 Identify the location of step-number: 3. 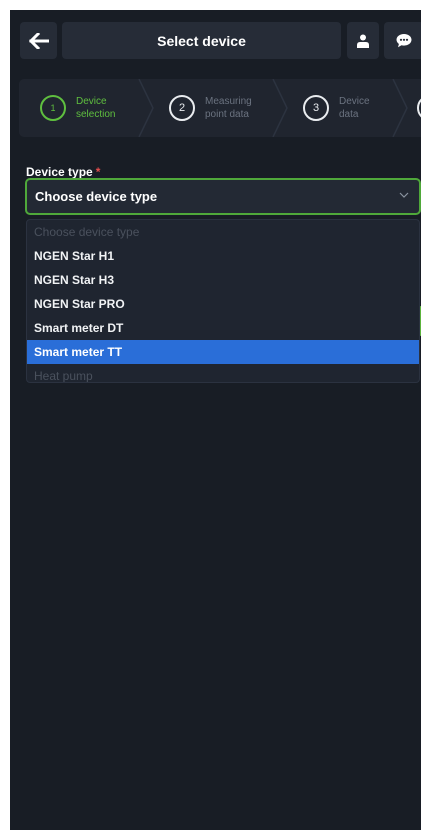
(316, 108).